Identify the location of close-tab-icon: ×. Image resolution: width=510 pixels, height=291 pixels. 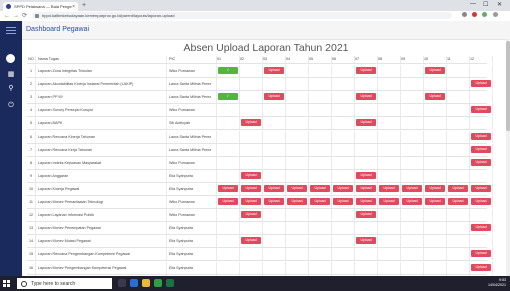
(73, 7).